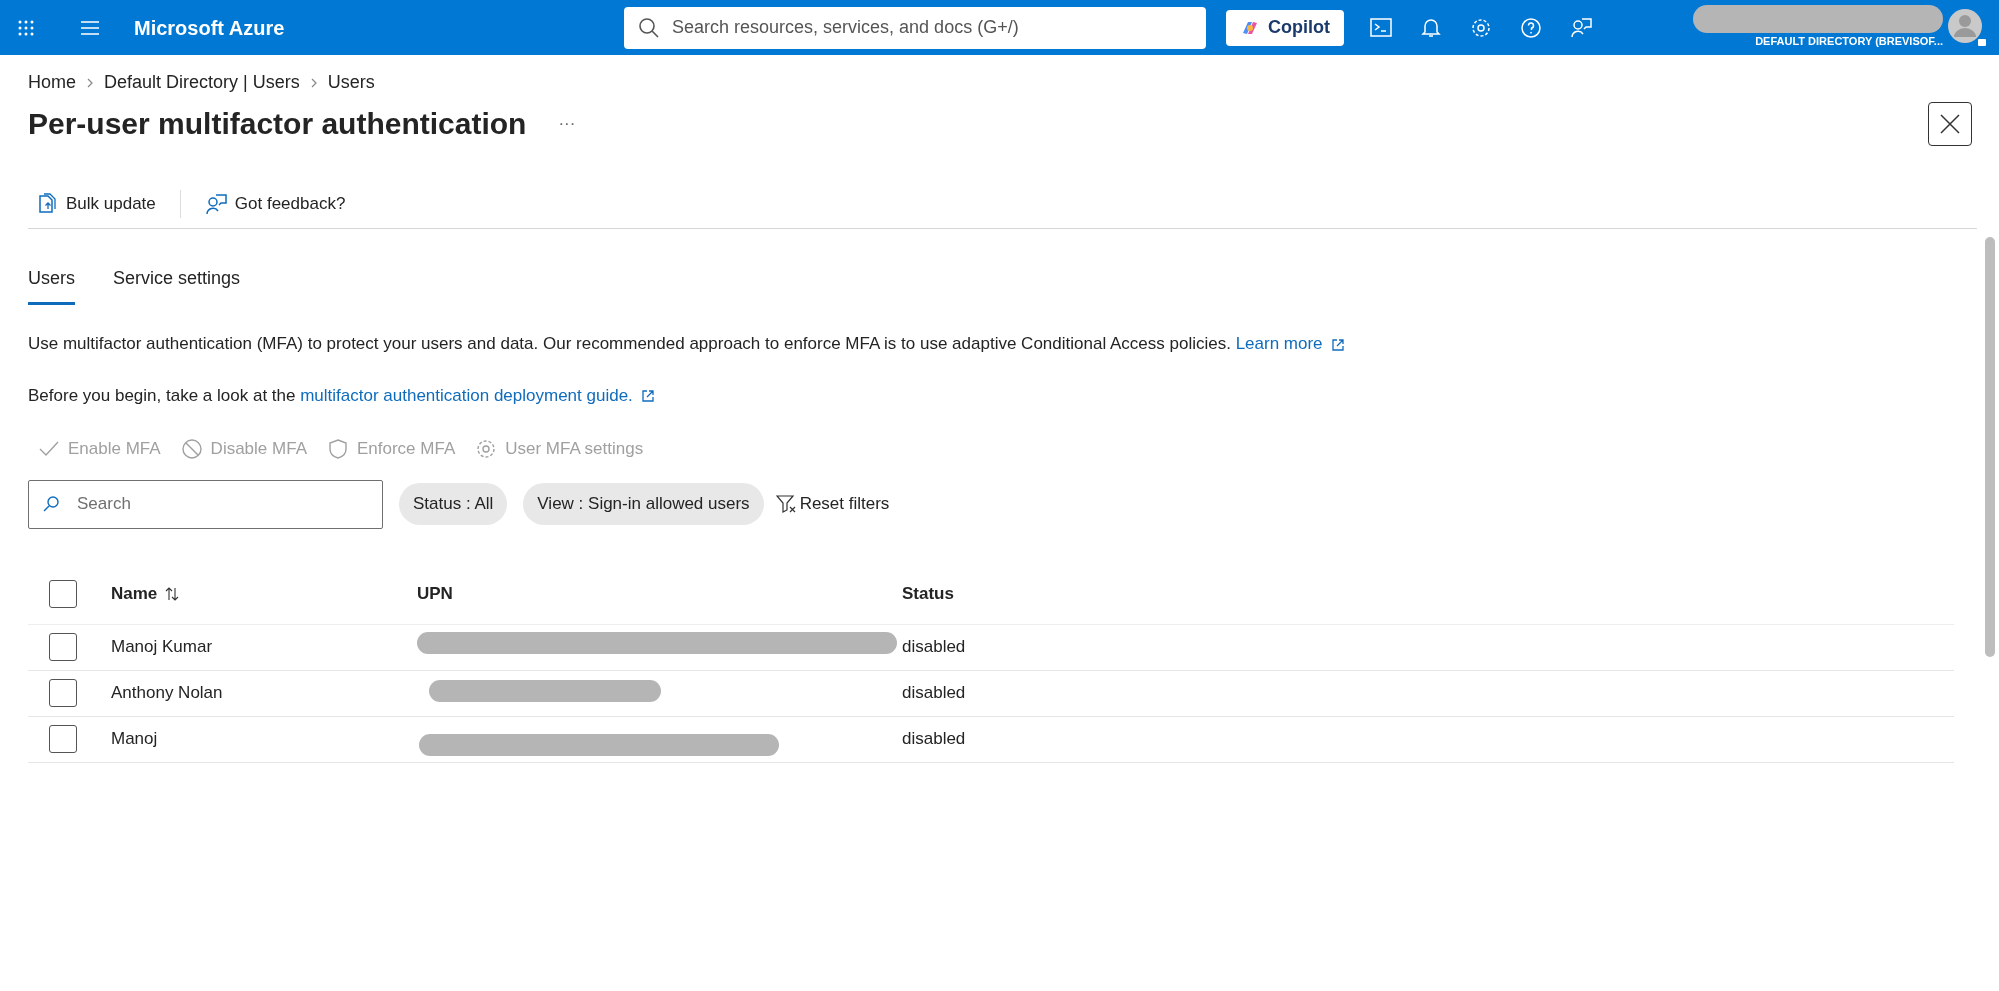 The image size is (1999, 991). Describe the element at coordinates (999, 395) in the screenshot. I see `guide-text: Before you begin, take a look at the multifactor authentication deployment guide.` at that location.